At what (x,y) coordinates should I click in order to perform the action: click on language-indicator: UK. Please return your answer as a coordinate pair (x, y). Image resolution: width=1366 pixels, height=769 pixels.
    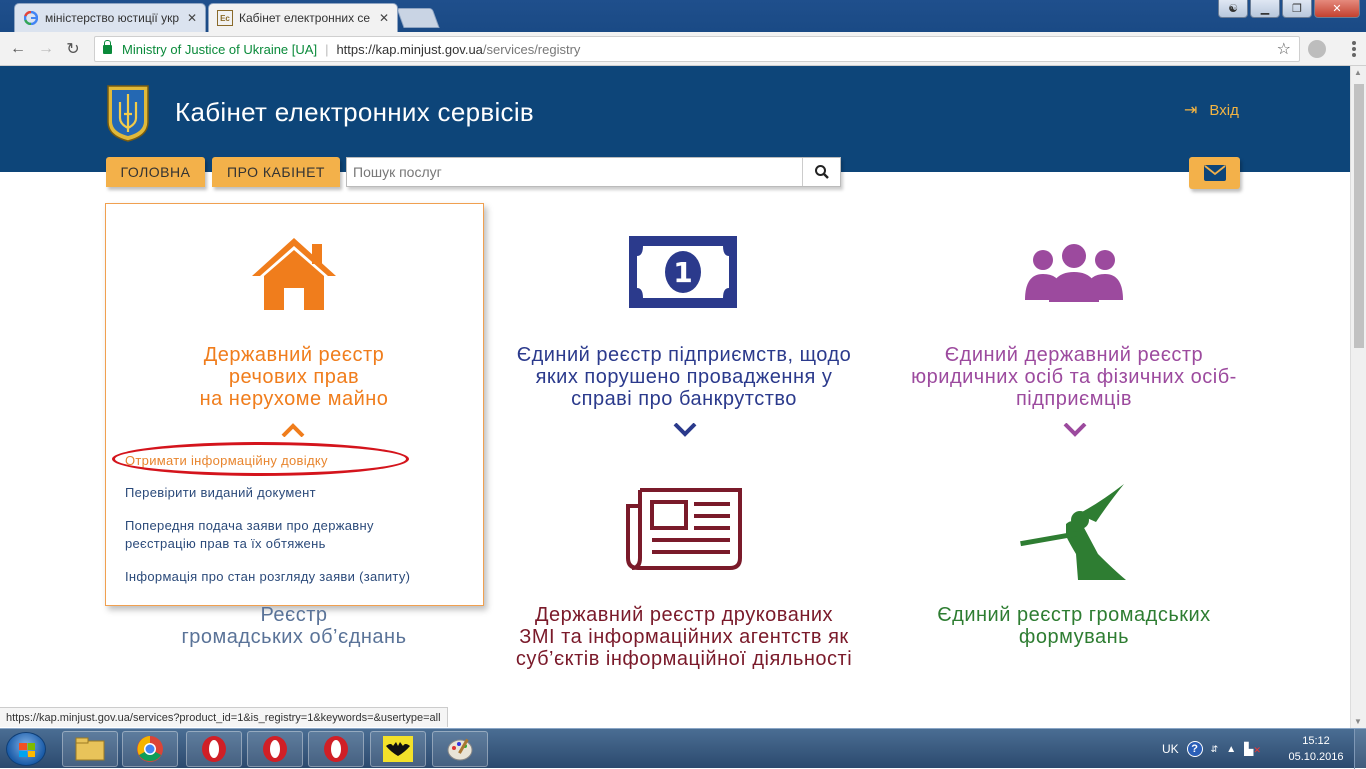
    Looking at the image, I should click on (1170, 749).